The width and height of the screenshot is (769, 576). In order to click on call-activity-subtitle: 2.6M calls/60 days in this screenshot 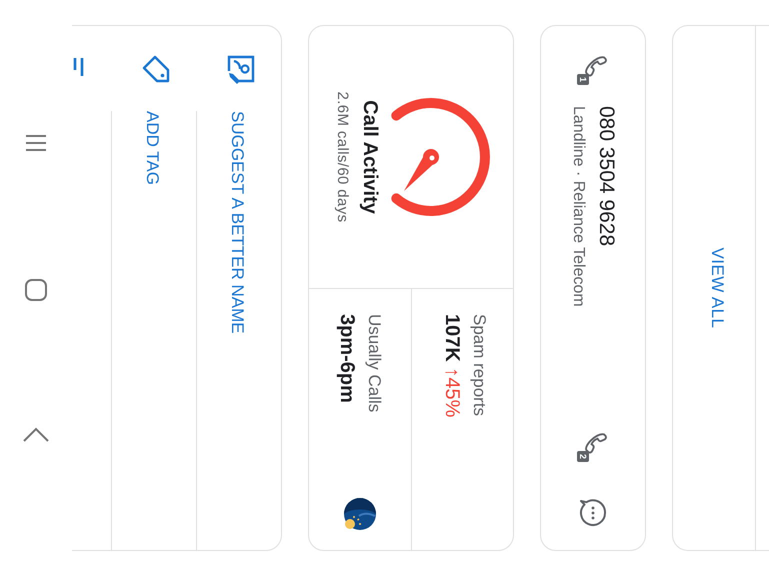, I will do `click(342, 157)`.